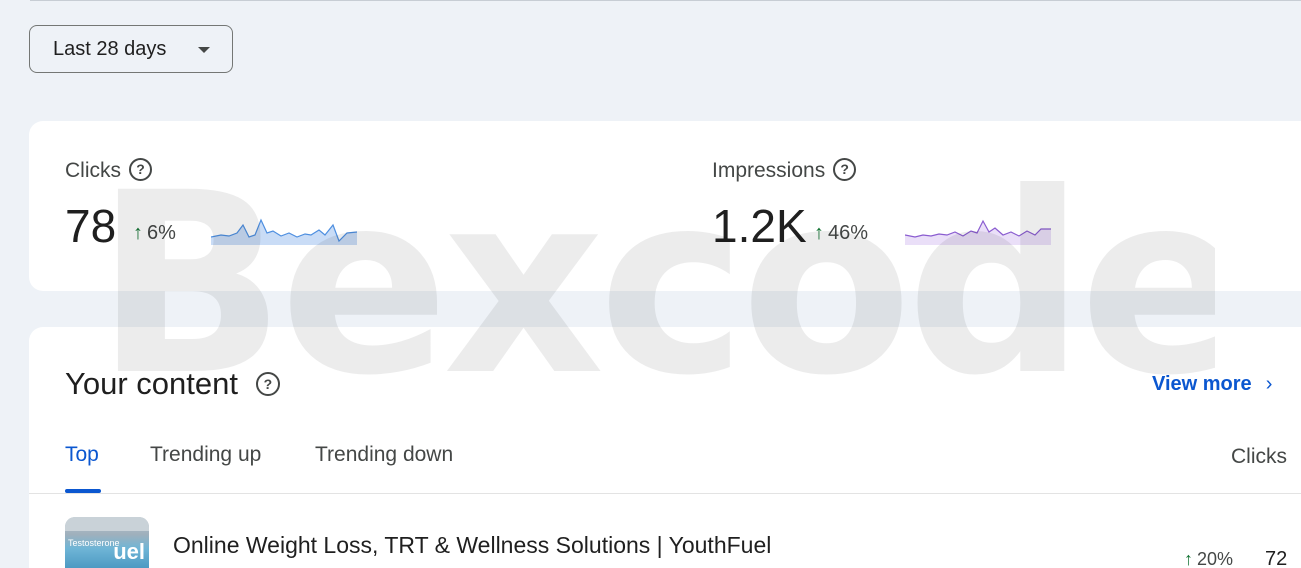 The width and height of the screenshot is (1301, 568). What do you see at coordinates (108, 170) in the screenshot?
I see `metric-label: Clicks?` at bounding box center [108, 170].